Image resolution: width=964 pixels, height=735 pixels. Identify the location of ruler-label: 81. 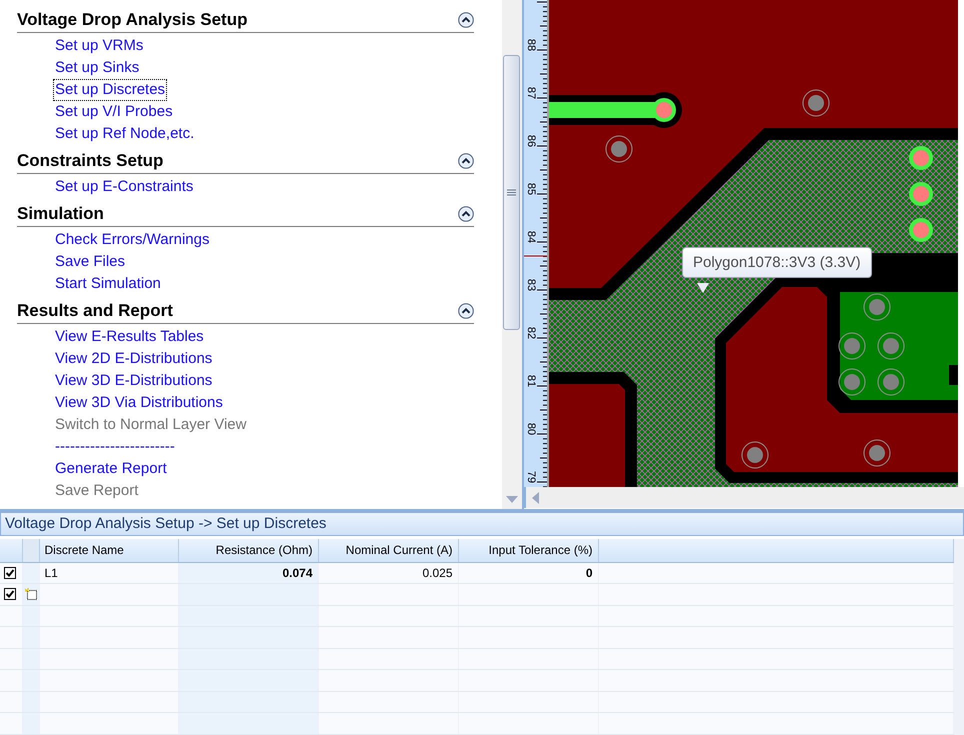
(531, 381).